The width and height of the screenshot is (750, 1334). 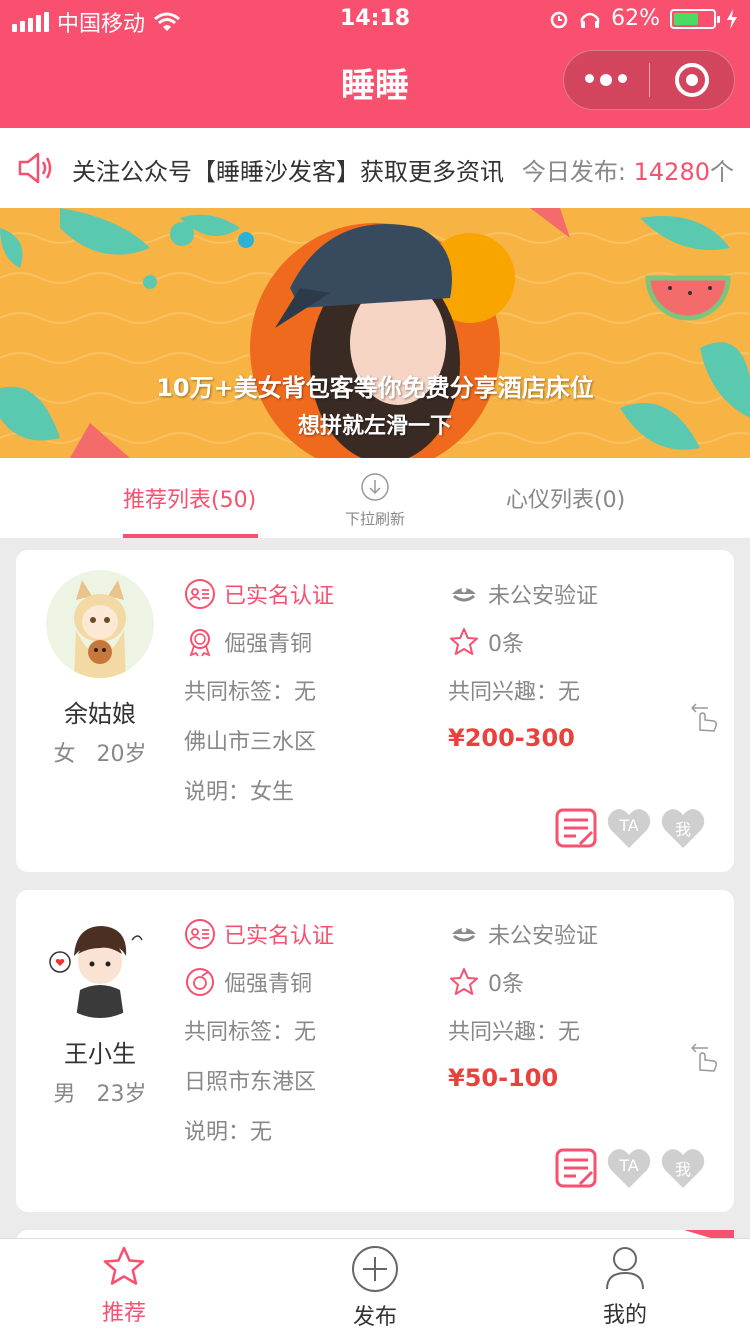 I want to click on battery-icon, so click(x=695, y=18).